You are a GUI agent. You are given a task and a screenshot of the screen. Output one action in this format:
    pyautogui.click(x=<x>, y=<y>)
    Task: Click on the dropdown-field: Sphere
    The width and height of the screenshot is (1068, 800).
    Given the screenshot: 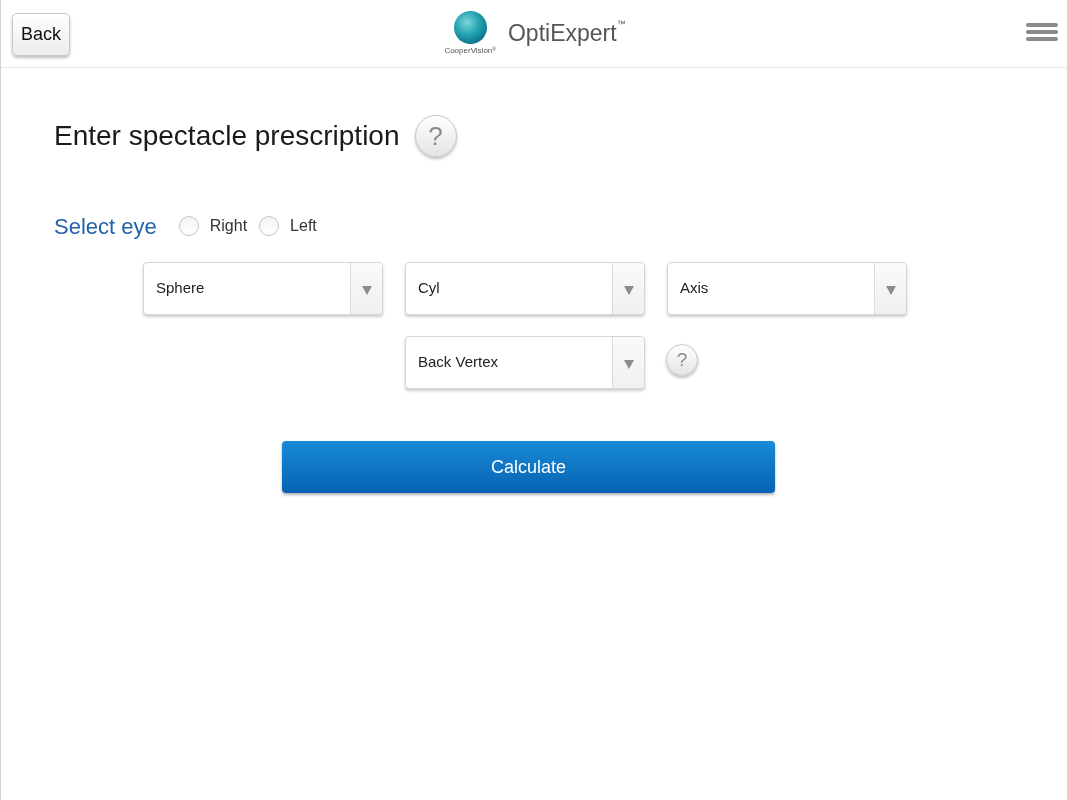 What is the action you would take?
    pyautogui.click(x=263, y=288)
    